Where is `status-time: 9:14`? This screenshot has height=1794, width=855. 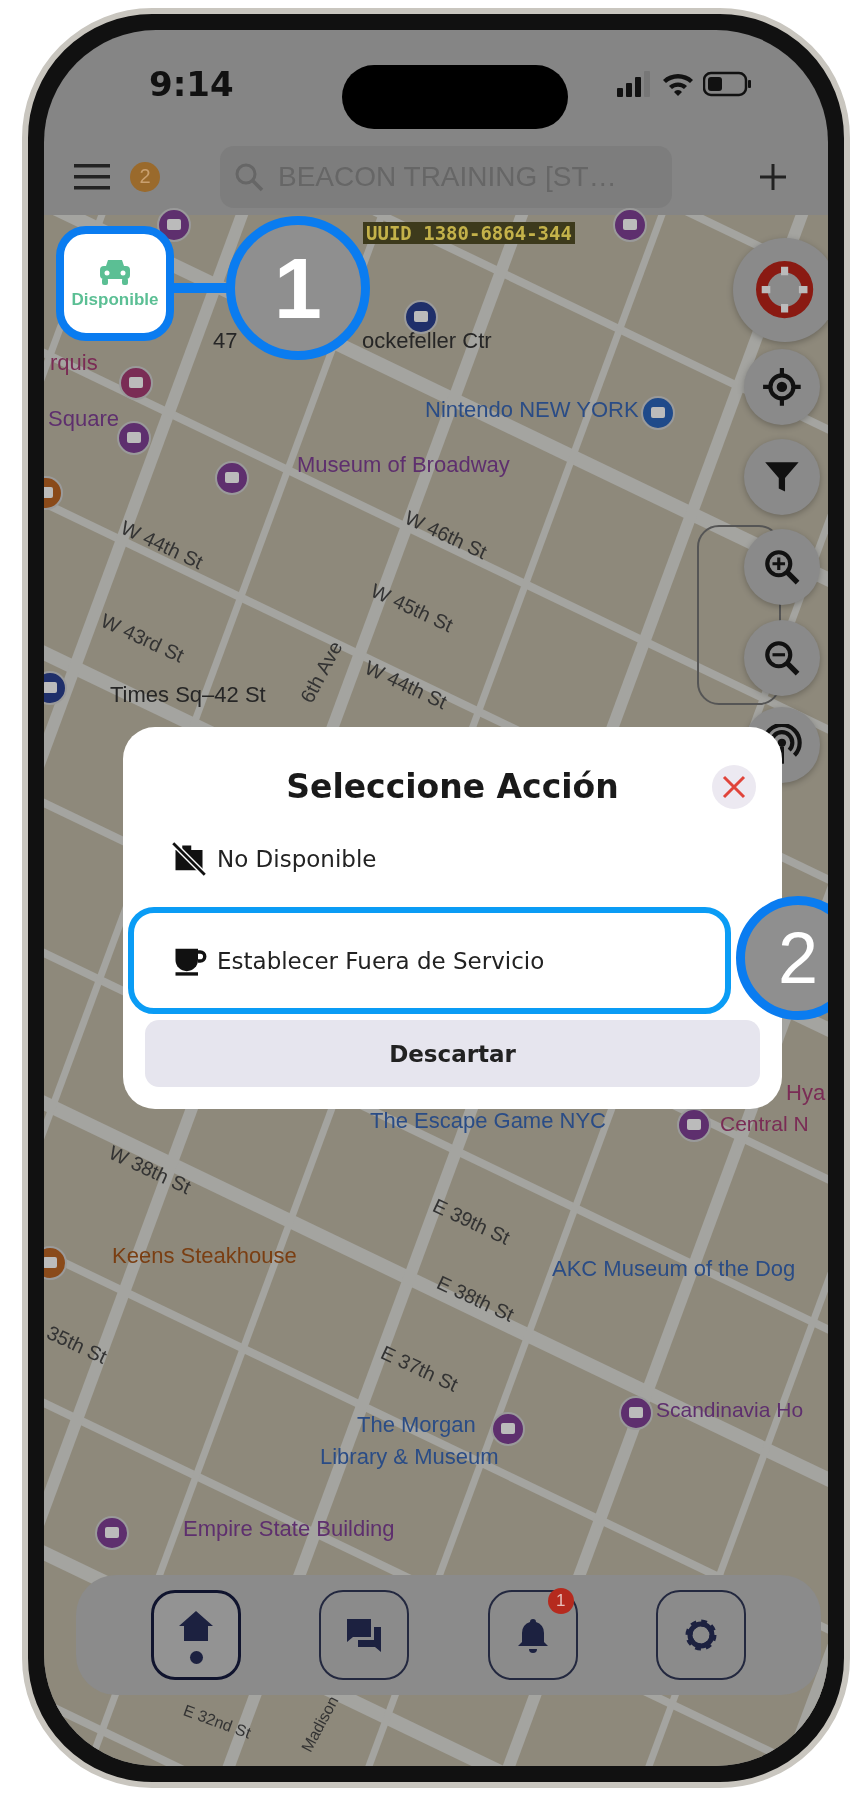
status-time: 9:14 is located at coordinates (191, 84).